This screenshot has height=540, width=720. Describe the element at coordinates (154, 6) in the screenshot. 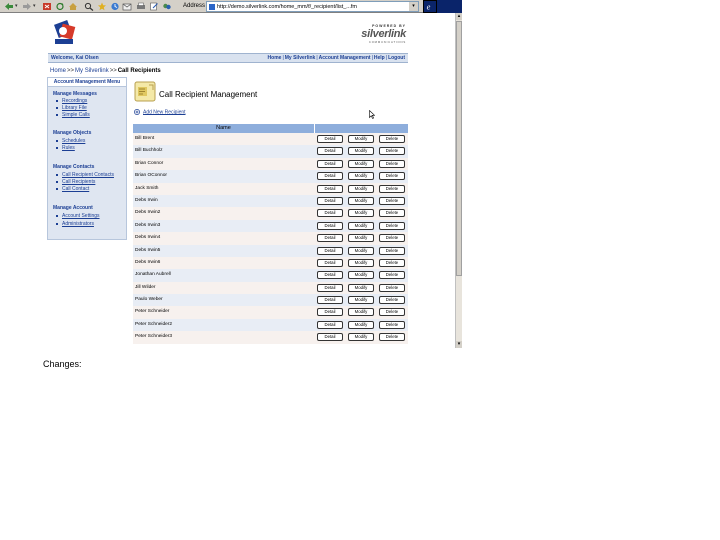

I see `edit-icon` at that location.